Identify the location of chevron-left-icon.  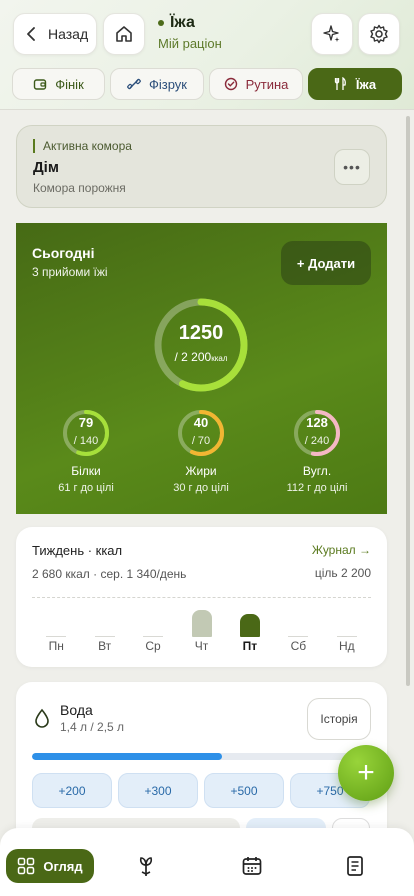
(31, 34).